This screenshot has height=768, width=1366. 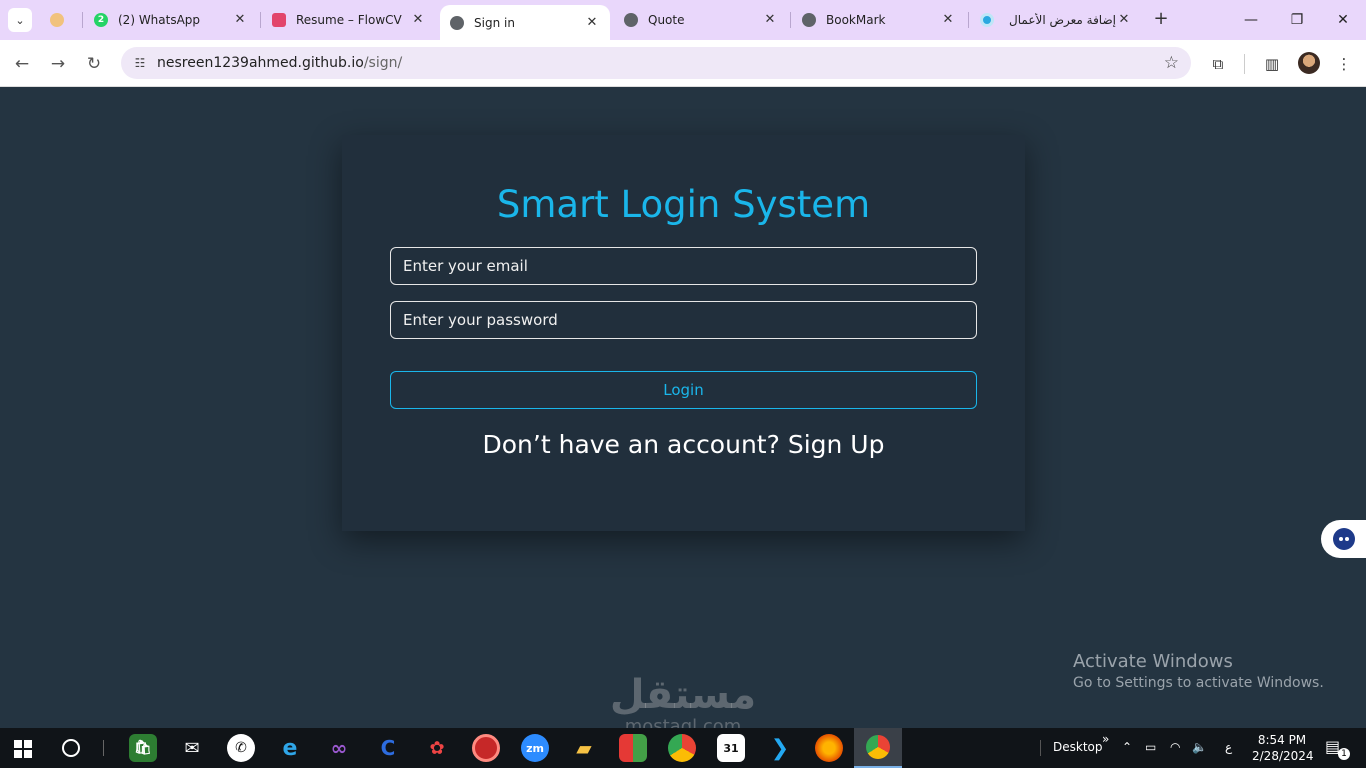 What do you see at coordinates (279, 20) in the screenshot?
I see `flowcv-icon` at bounding box center [279, 20].